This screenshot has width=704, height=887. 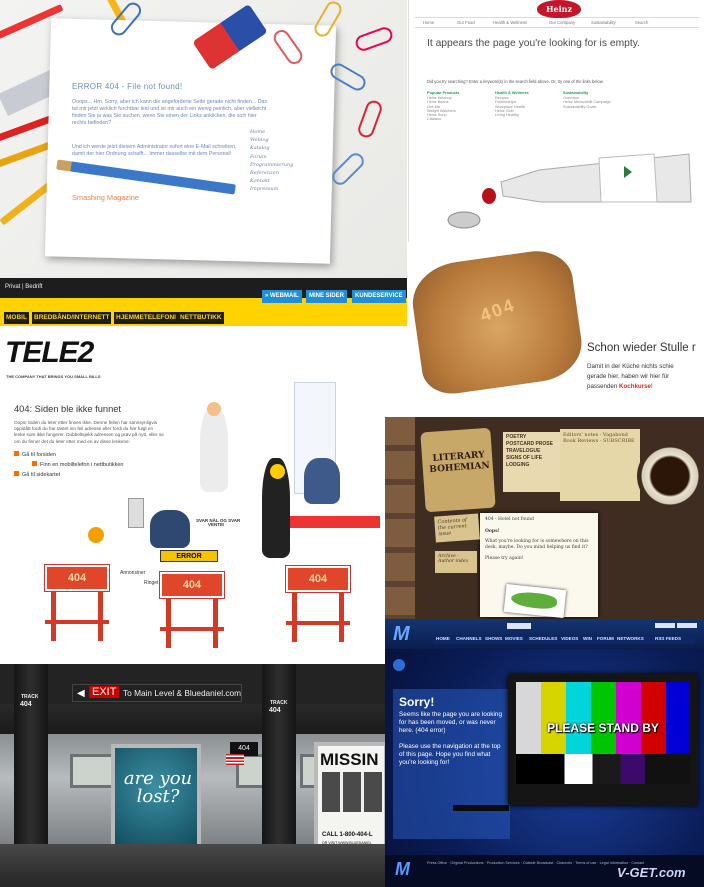 What do you see at coordinates (81, 693) in the screenshot?
I see `arrow-left-icon: ◀` at bounding box center [81, 693].